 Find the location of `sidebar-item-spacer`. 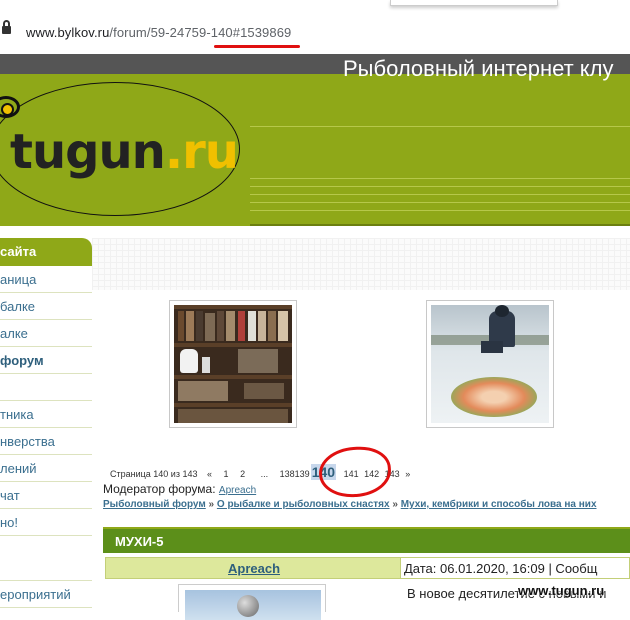

sidebar-item-spacer is located at coordinates (46, 558).